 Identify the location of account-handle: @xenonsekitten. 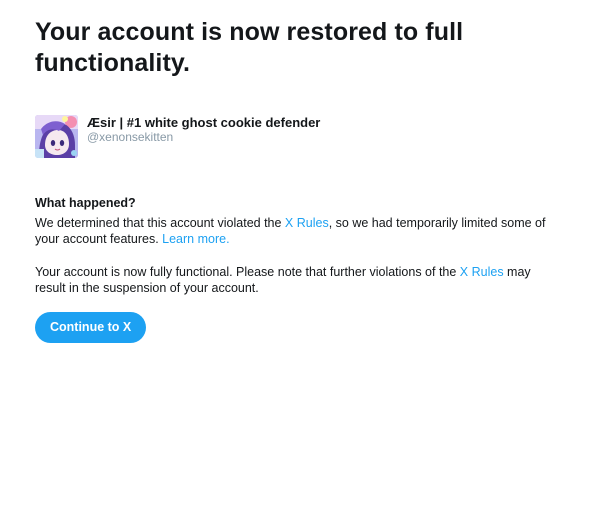
(130, 137).